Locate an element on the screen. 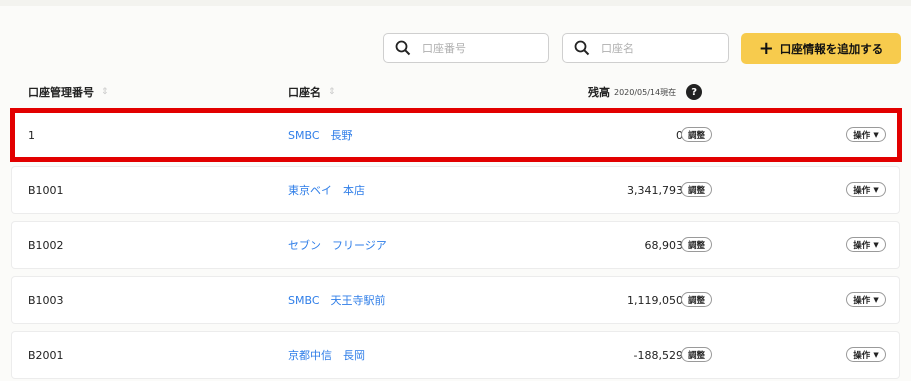 This screenshot has width=911, height=381. header-balance: 残高 2020/05/14現在 ? is located at coordinates (645, 92).